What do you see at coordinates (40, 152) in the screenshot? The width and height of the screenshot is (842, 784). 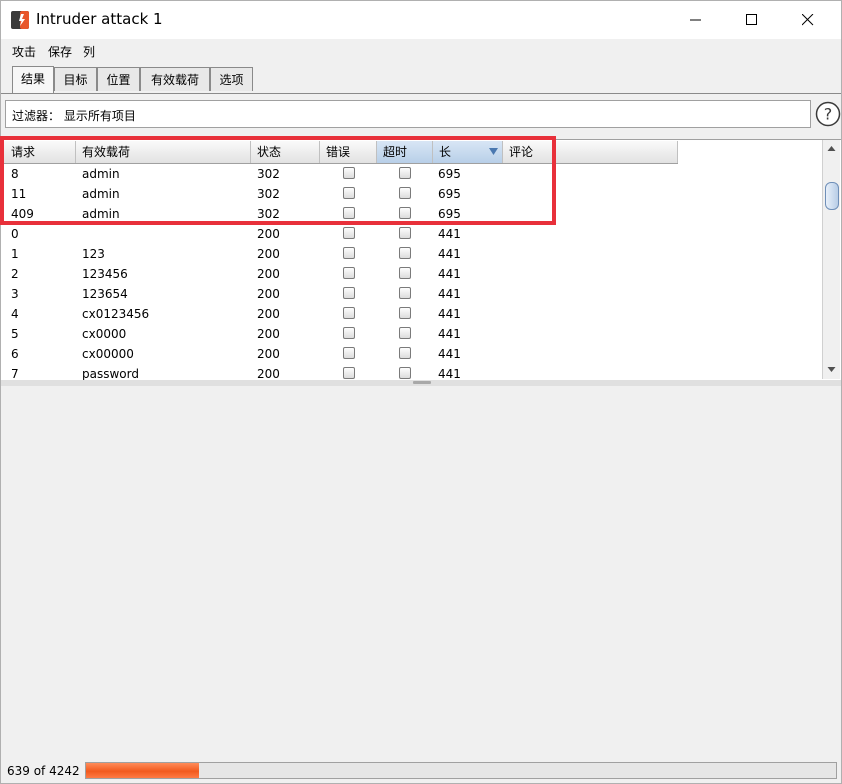 I see `column-header-request: 请求` at bounding box center [40, 152].